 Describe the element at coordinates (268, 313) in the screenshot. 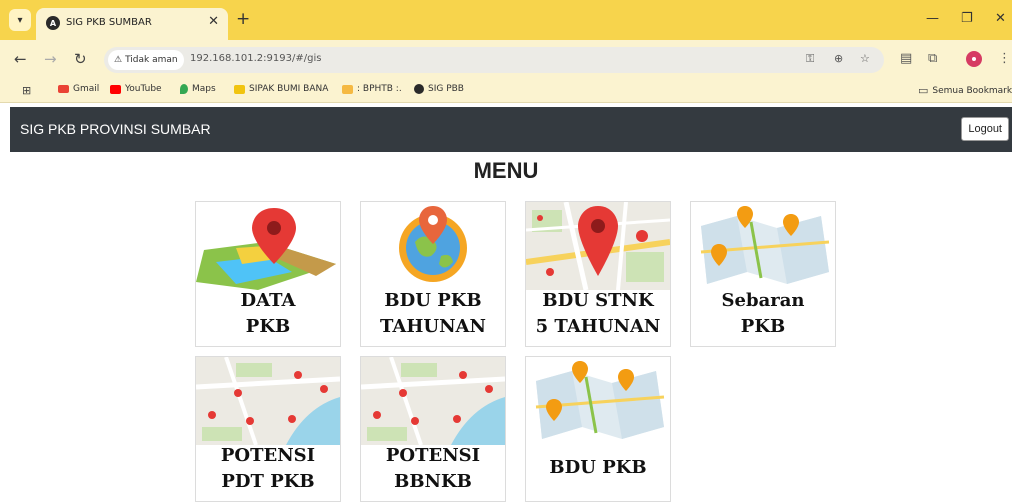

I see `card-label: DATA PKB` at that location.